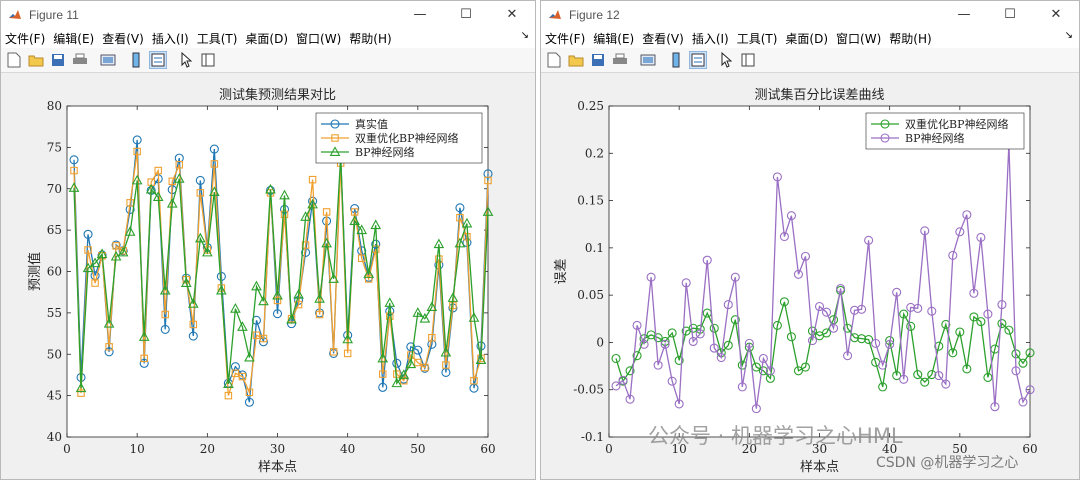 This screenshot has width=1080, height=480. Describe the element at coordinates (54, 14) in the screenshot. I see `window-title: Figure 11` at that location.